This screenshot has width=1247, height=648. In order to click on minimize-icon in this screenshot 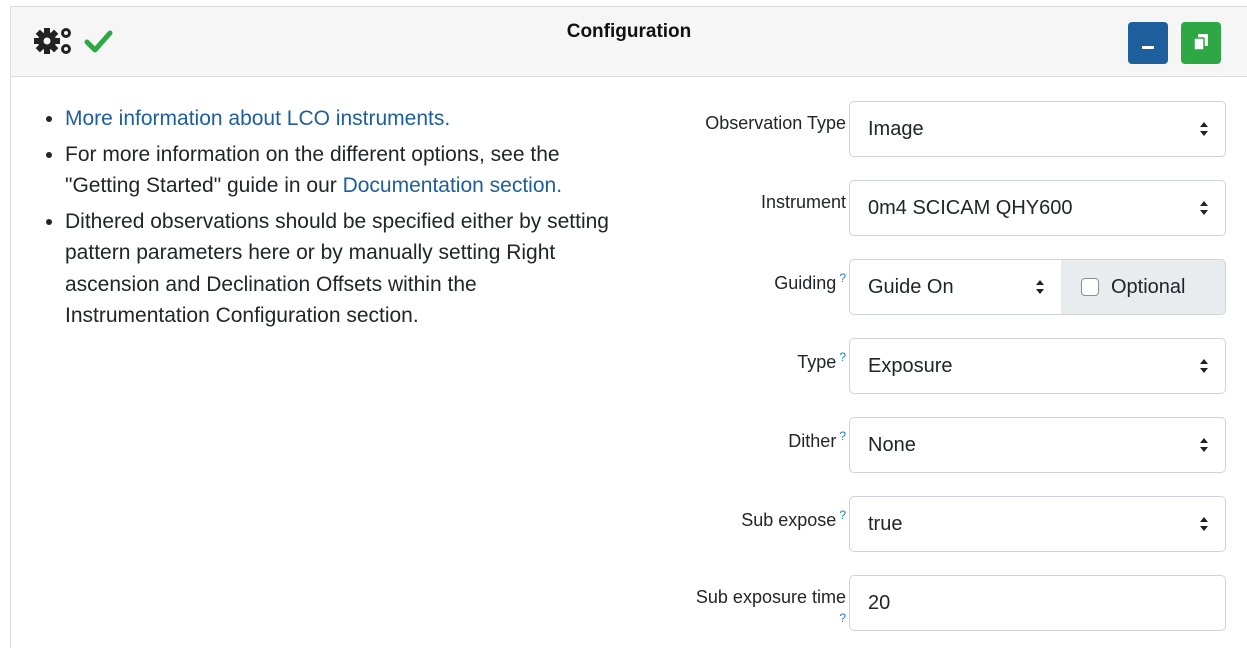, I will do `click(1148, 43)`.